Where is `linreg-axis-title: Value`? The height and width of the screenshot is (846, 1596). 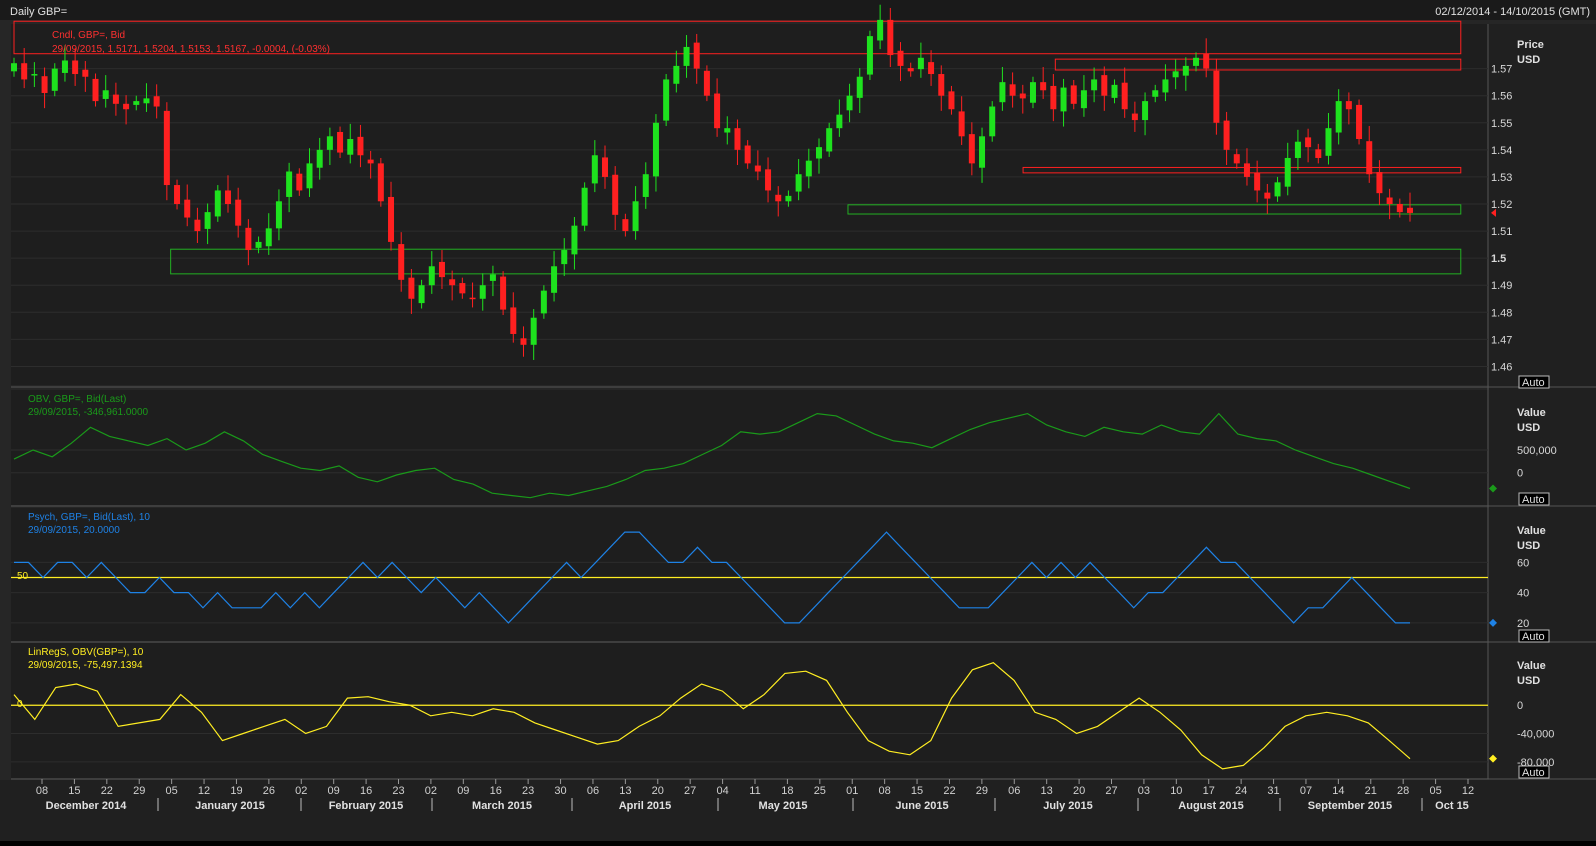
linreg-axis-title: Value is located at coordinates (1531, 666).